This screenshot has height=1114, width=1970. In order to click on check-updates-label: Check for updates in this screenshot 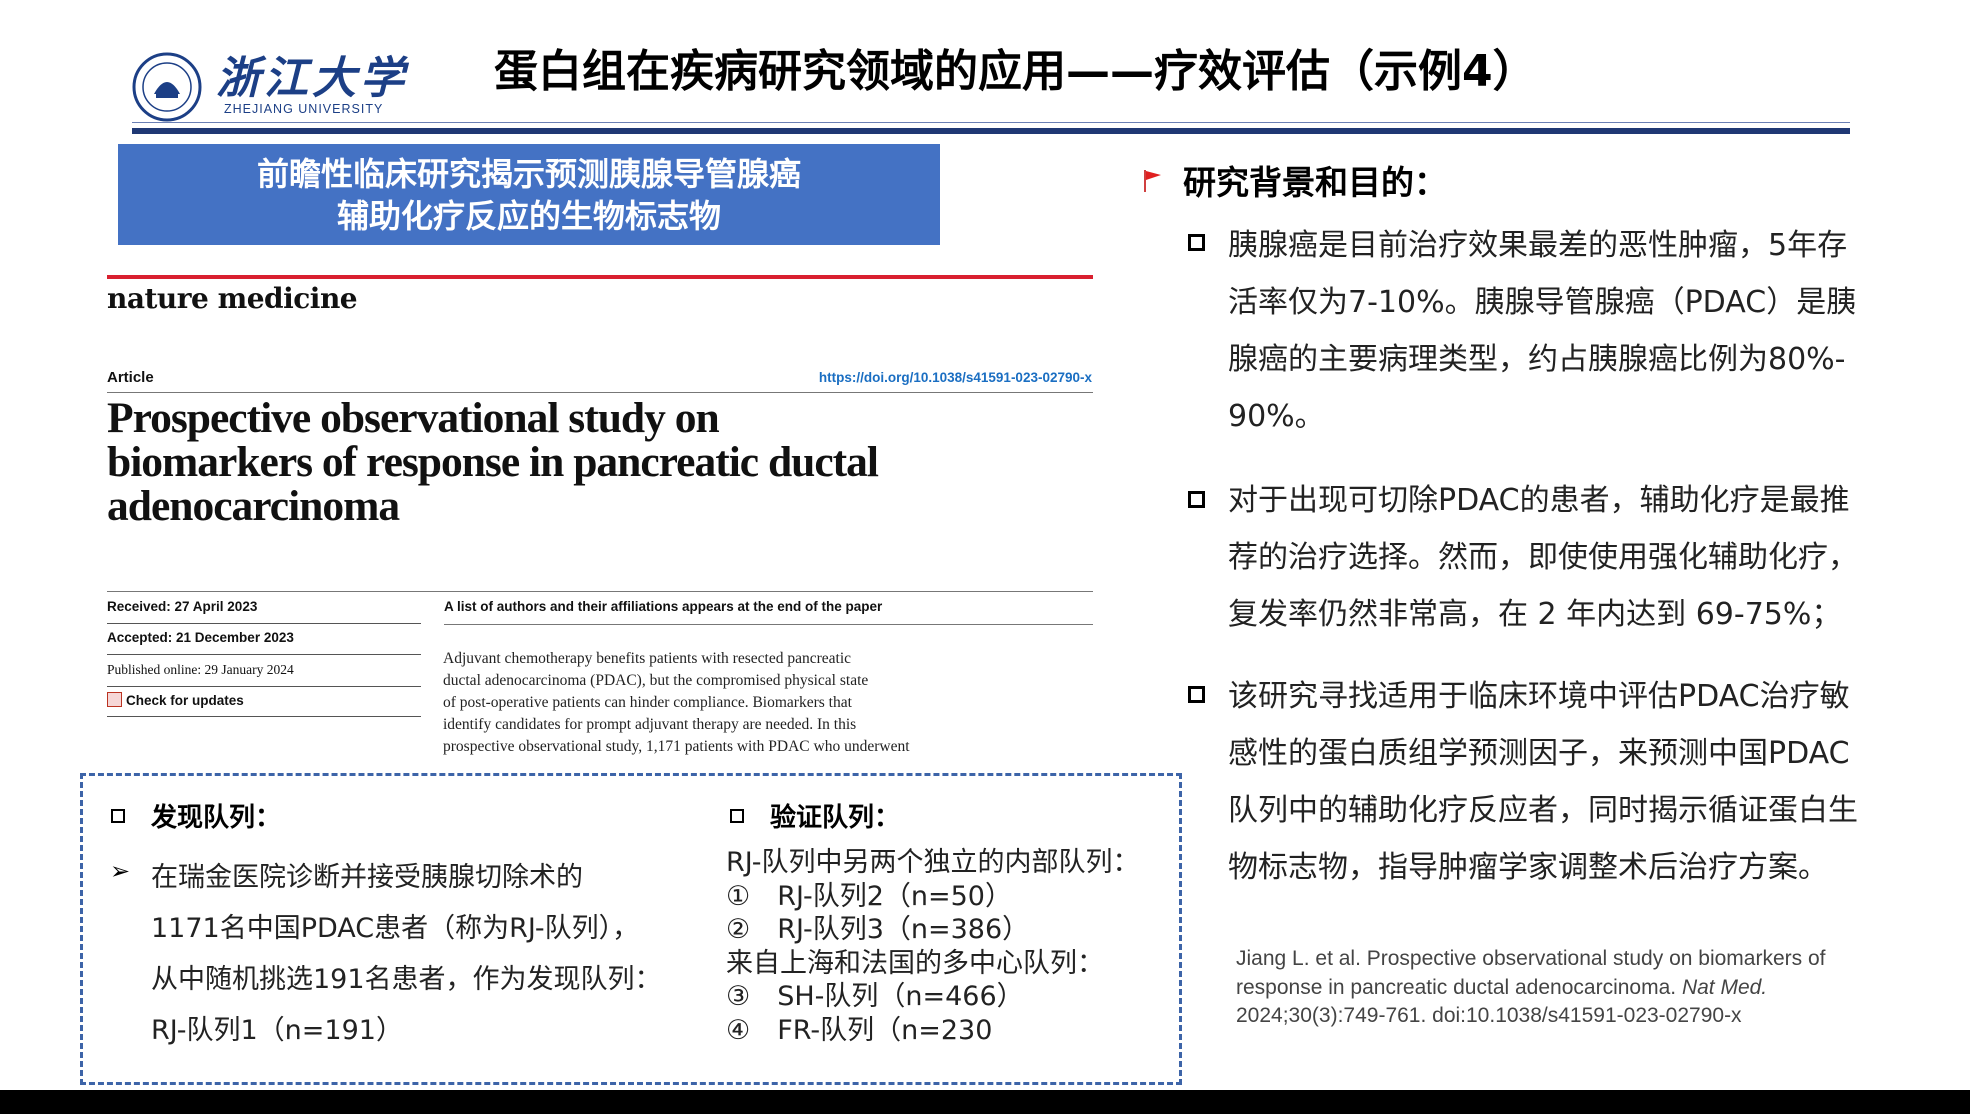, I will do `click(185, 700)`.